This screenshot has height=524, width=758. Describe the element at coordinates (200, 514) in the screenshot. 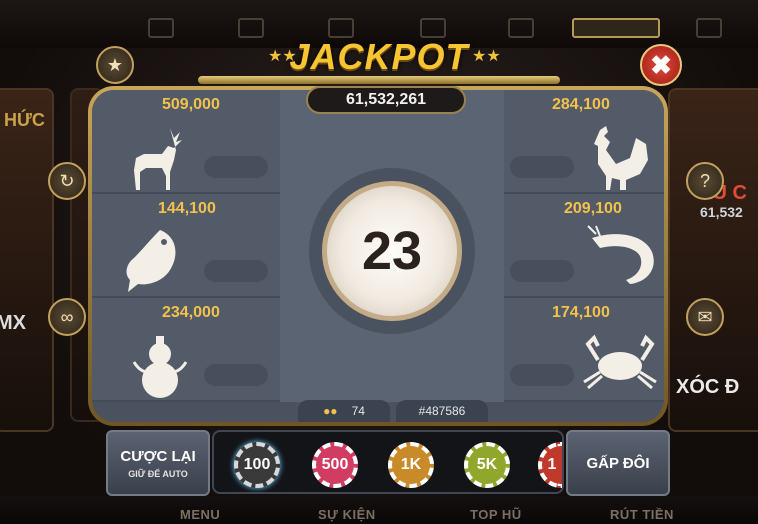

I see `nav-menu: MENU` at that location.